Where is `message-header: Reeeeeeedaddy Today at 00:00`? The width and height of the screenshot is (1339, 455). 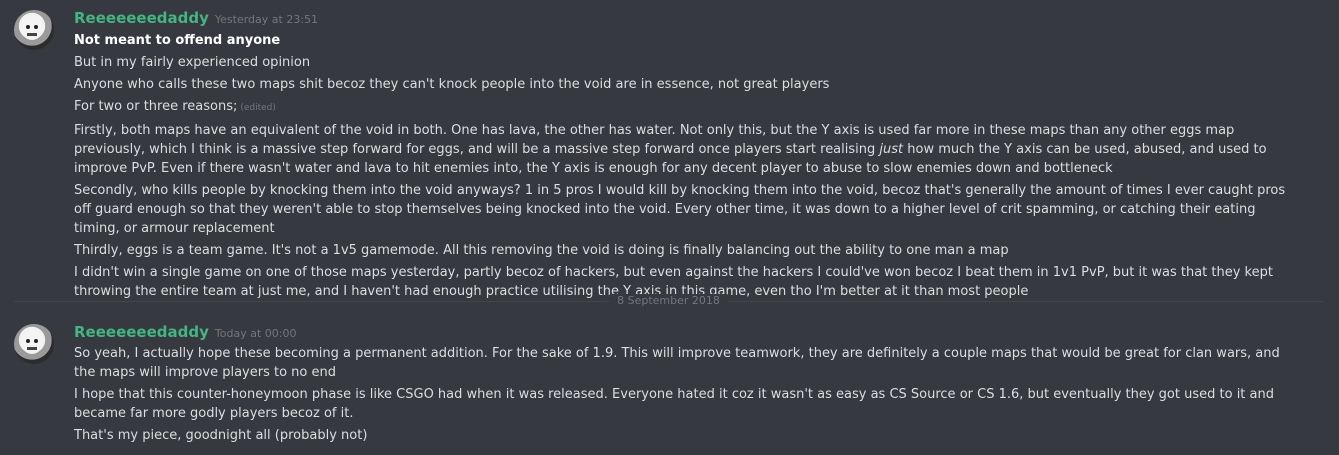
message-header: Reeeeeeedaddy Today at 00:00 is located at coordinates (185, 332).